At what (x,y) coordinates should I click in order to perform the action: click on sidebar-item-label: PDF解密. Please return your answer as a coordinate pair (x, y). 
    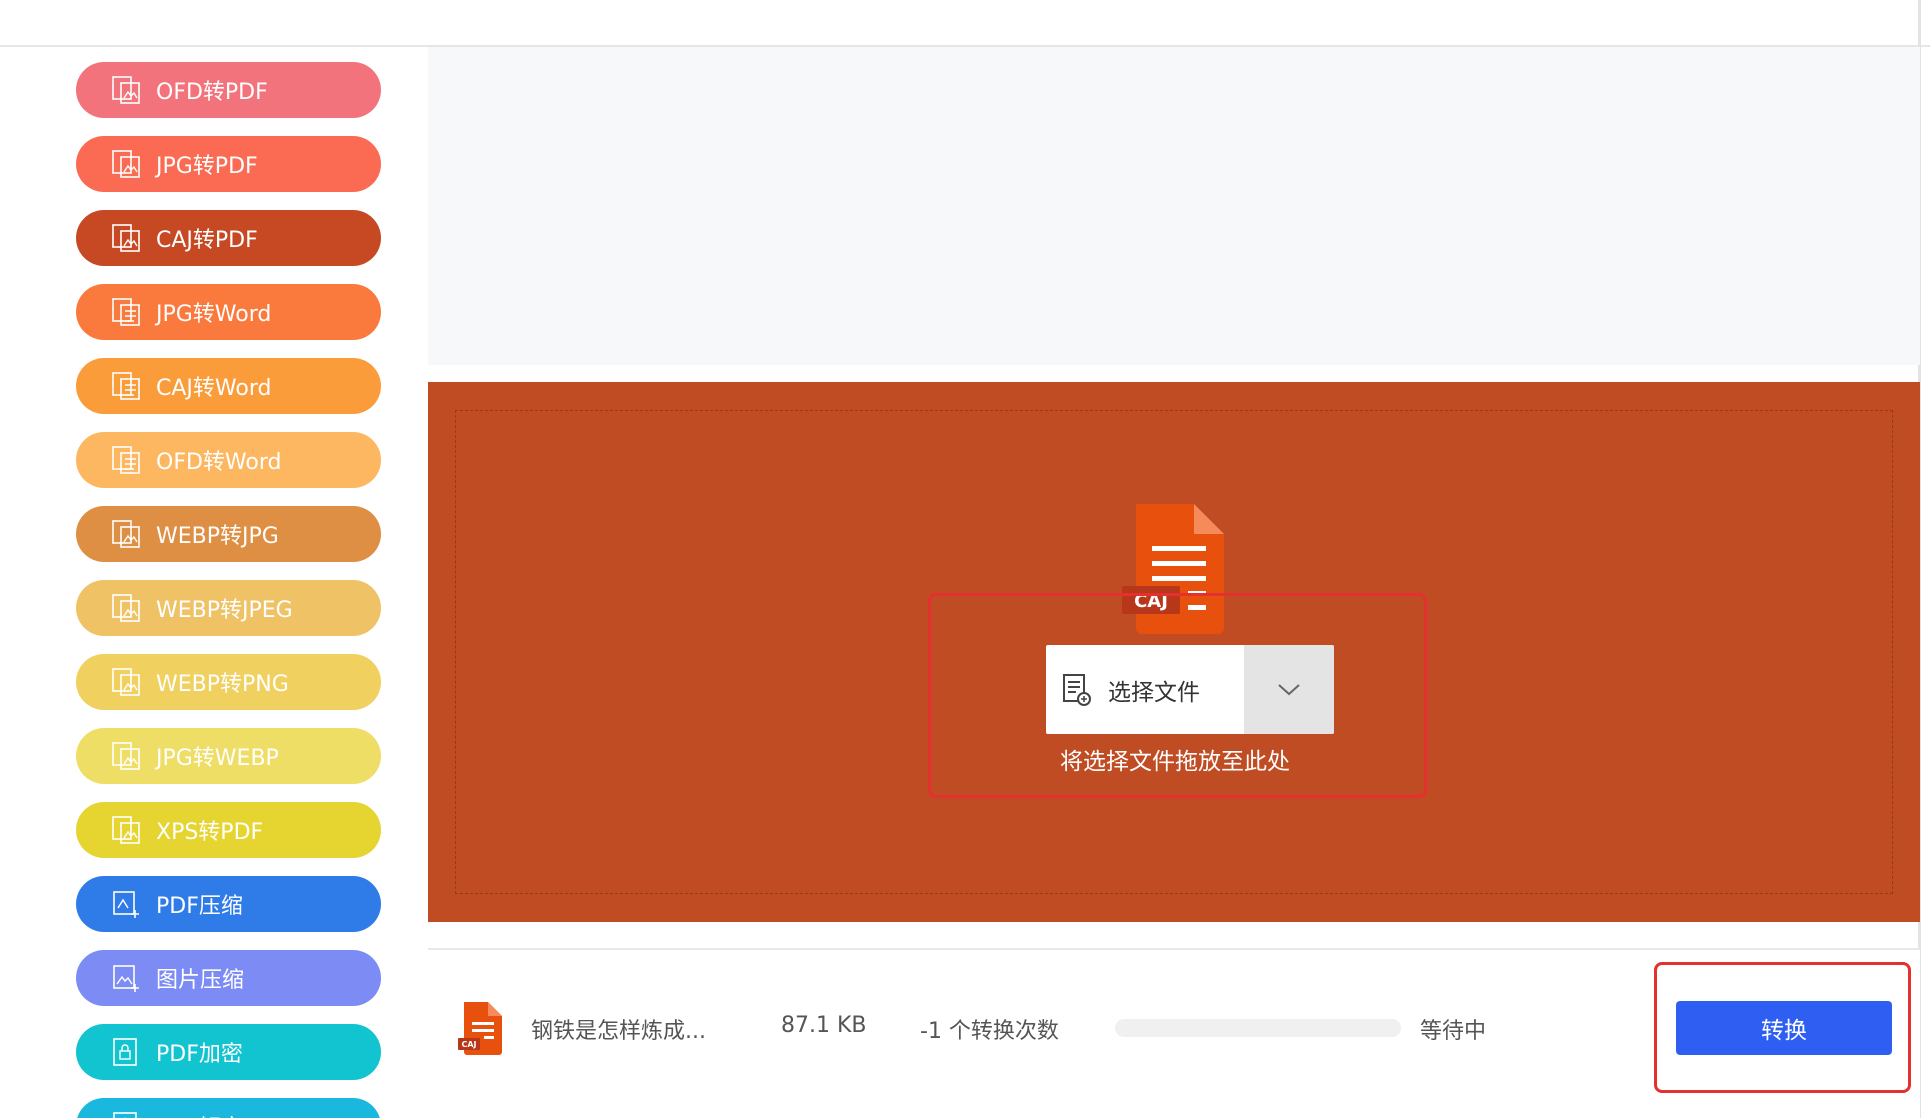
    Looking at the image, I should click on (199, 1114).